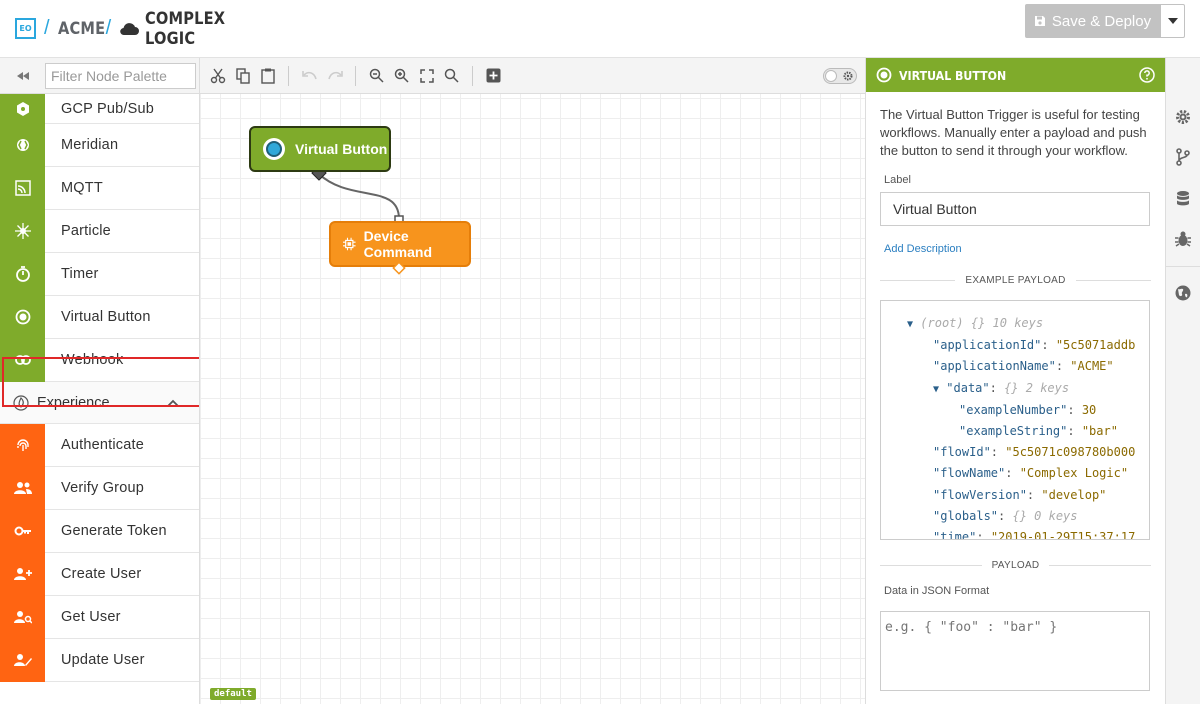  What do you see at coordinates (22, 274) in the screenshot?
I see `stopwatch-icon` at bounding box center [22, 274].